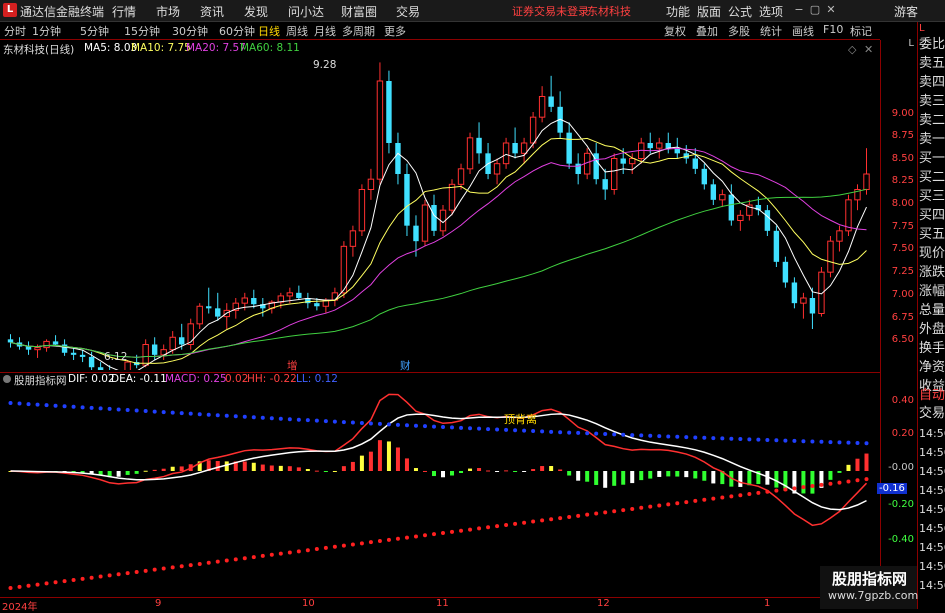 This screenshot has width=945, height=613. I want to click on f10-button: F10, so click(833, 29).